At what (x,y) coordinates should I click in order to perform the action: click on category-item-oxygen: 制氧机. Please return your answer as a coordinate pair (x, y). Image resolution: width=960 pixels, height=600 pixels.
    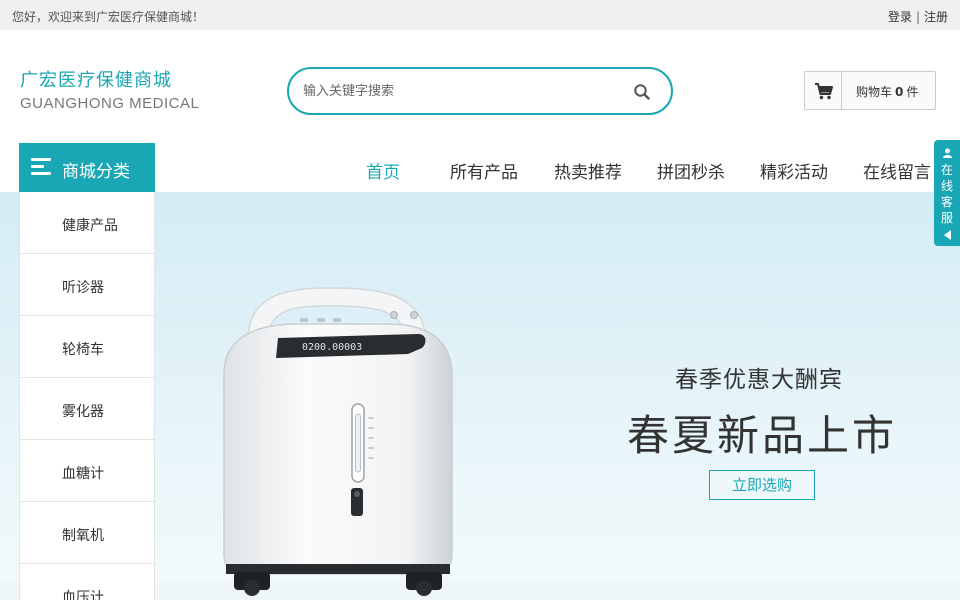
    Looking at the image, I should click on (87, 533).